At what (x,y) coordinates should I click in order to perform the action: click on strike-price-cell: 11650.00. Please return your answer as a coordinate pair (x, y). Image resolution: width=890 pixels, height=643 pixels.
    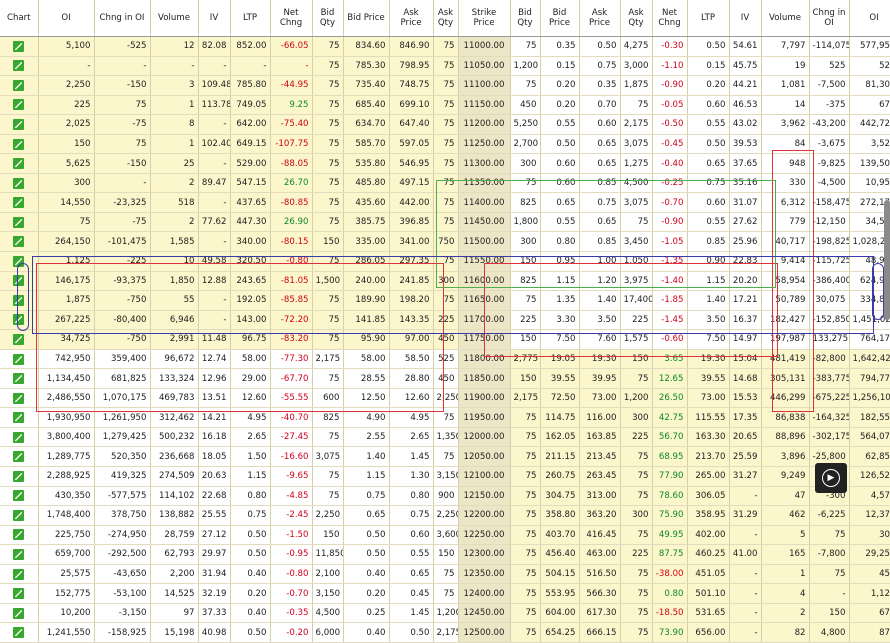
    Looking at the image, I should click on (484, 300).